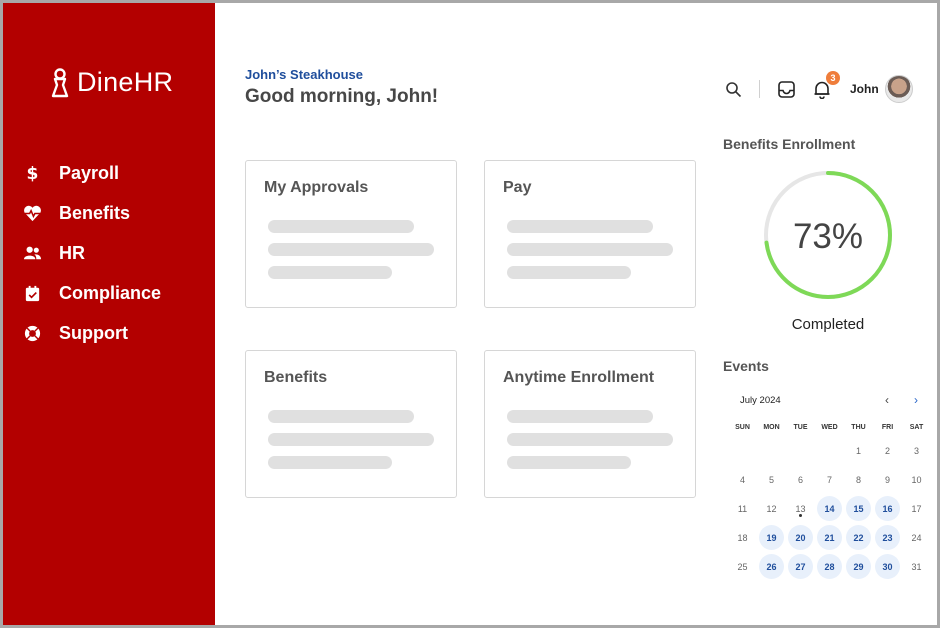 This screenshot has height=628, width=940. Describe the element at coordinates (916, 400) in the screenshot. I see `chevron-right-icon: ›` at that location.